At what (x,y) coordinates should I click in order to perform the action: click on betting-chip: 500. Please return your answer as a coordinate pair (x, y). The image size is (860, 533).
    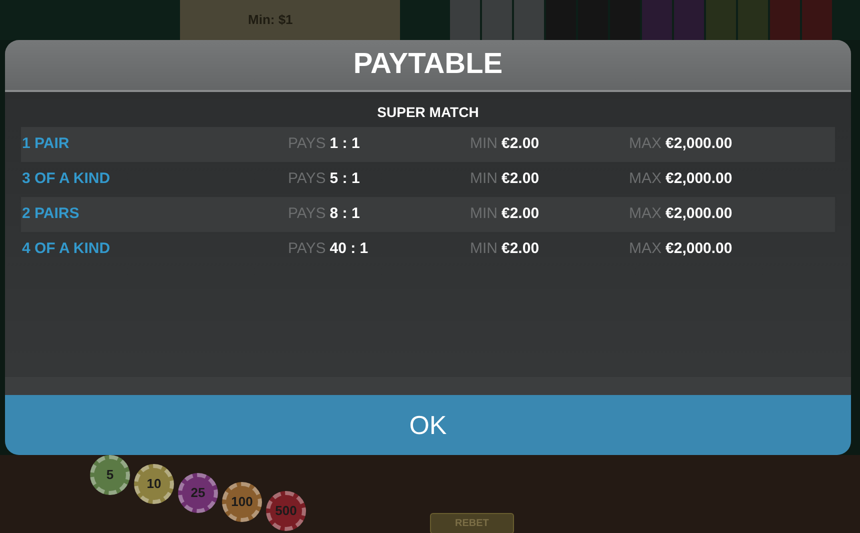
    Looking at the image, I should click on (286, 511).